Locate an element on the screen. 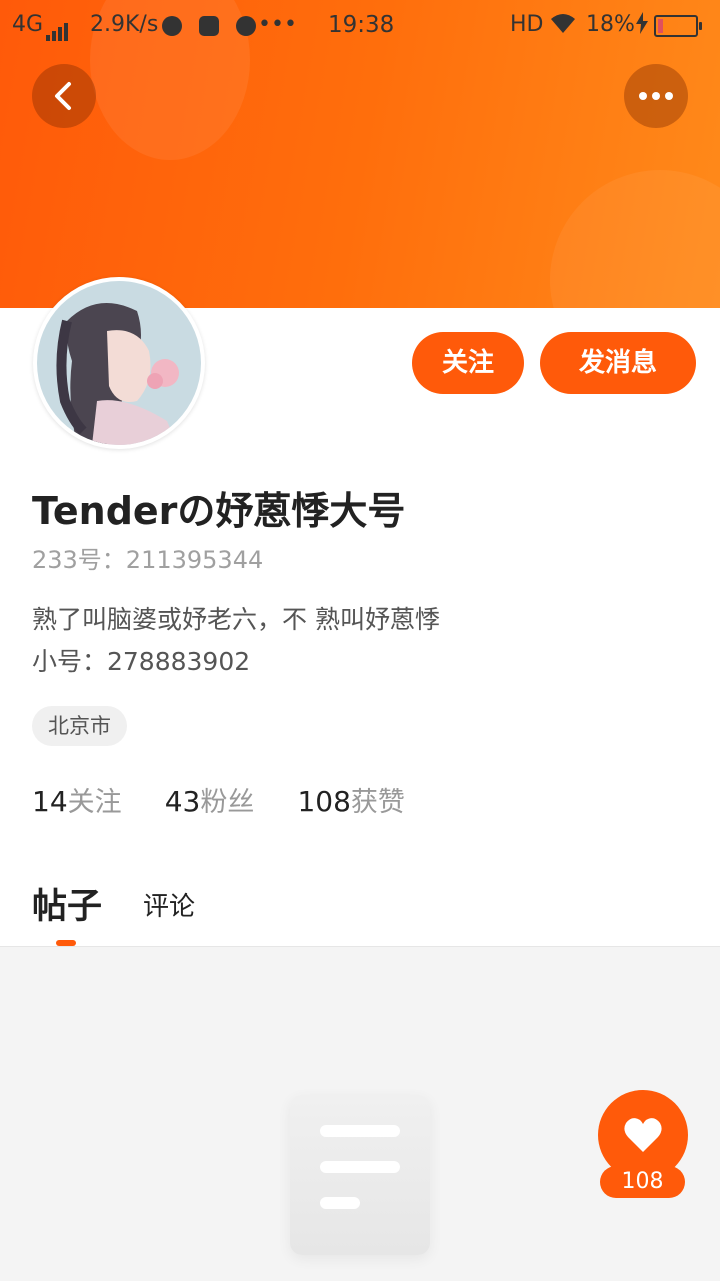  tab-posts: 帖子 is located at coordinates (67, 903).